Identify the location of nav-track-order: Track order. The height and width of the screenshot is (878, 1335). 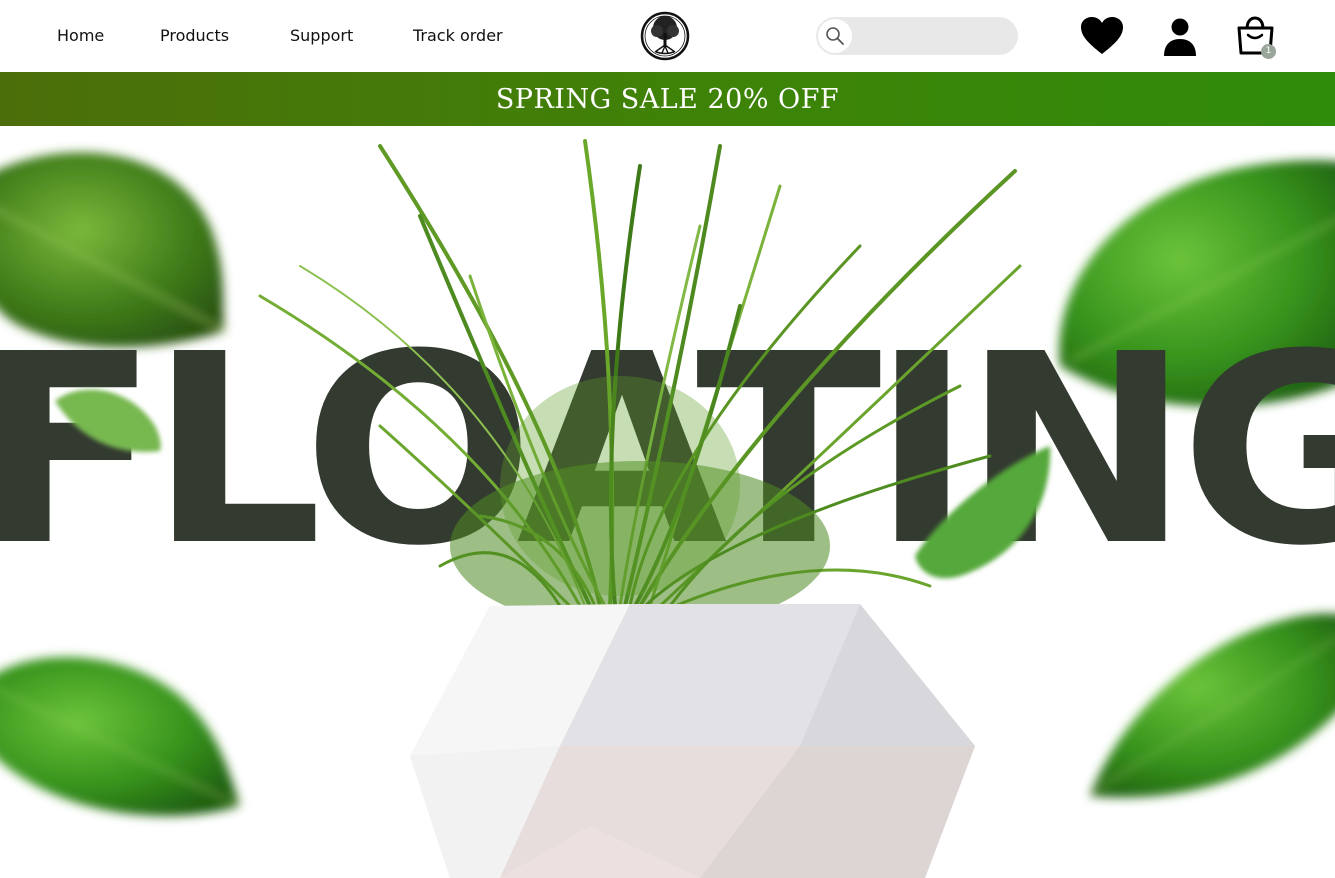
(458, 35).